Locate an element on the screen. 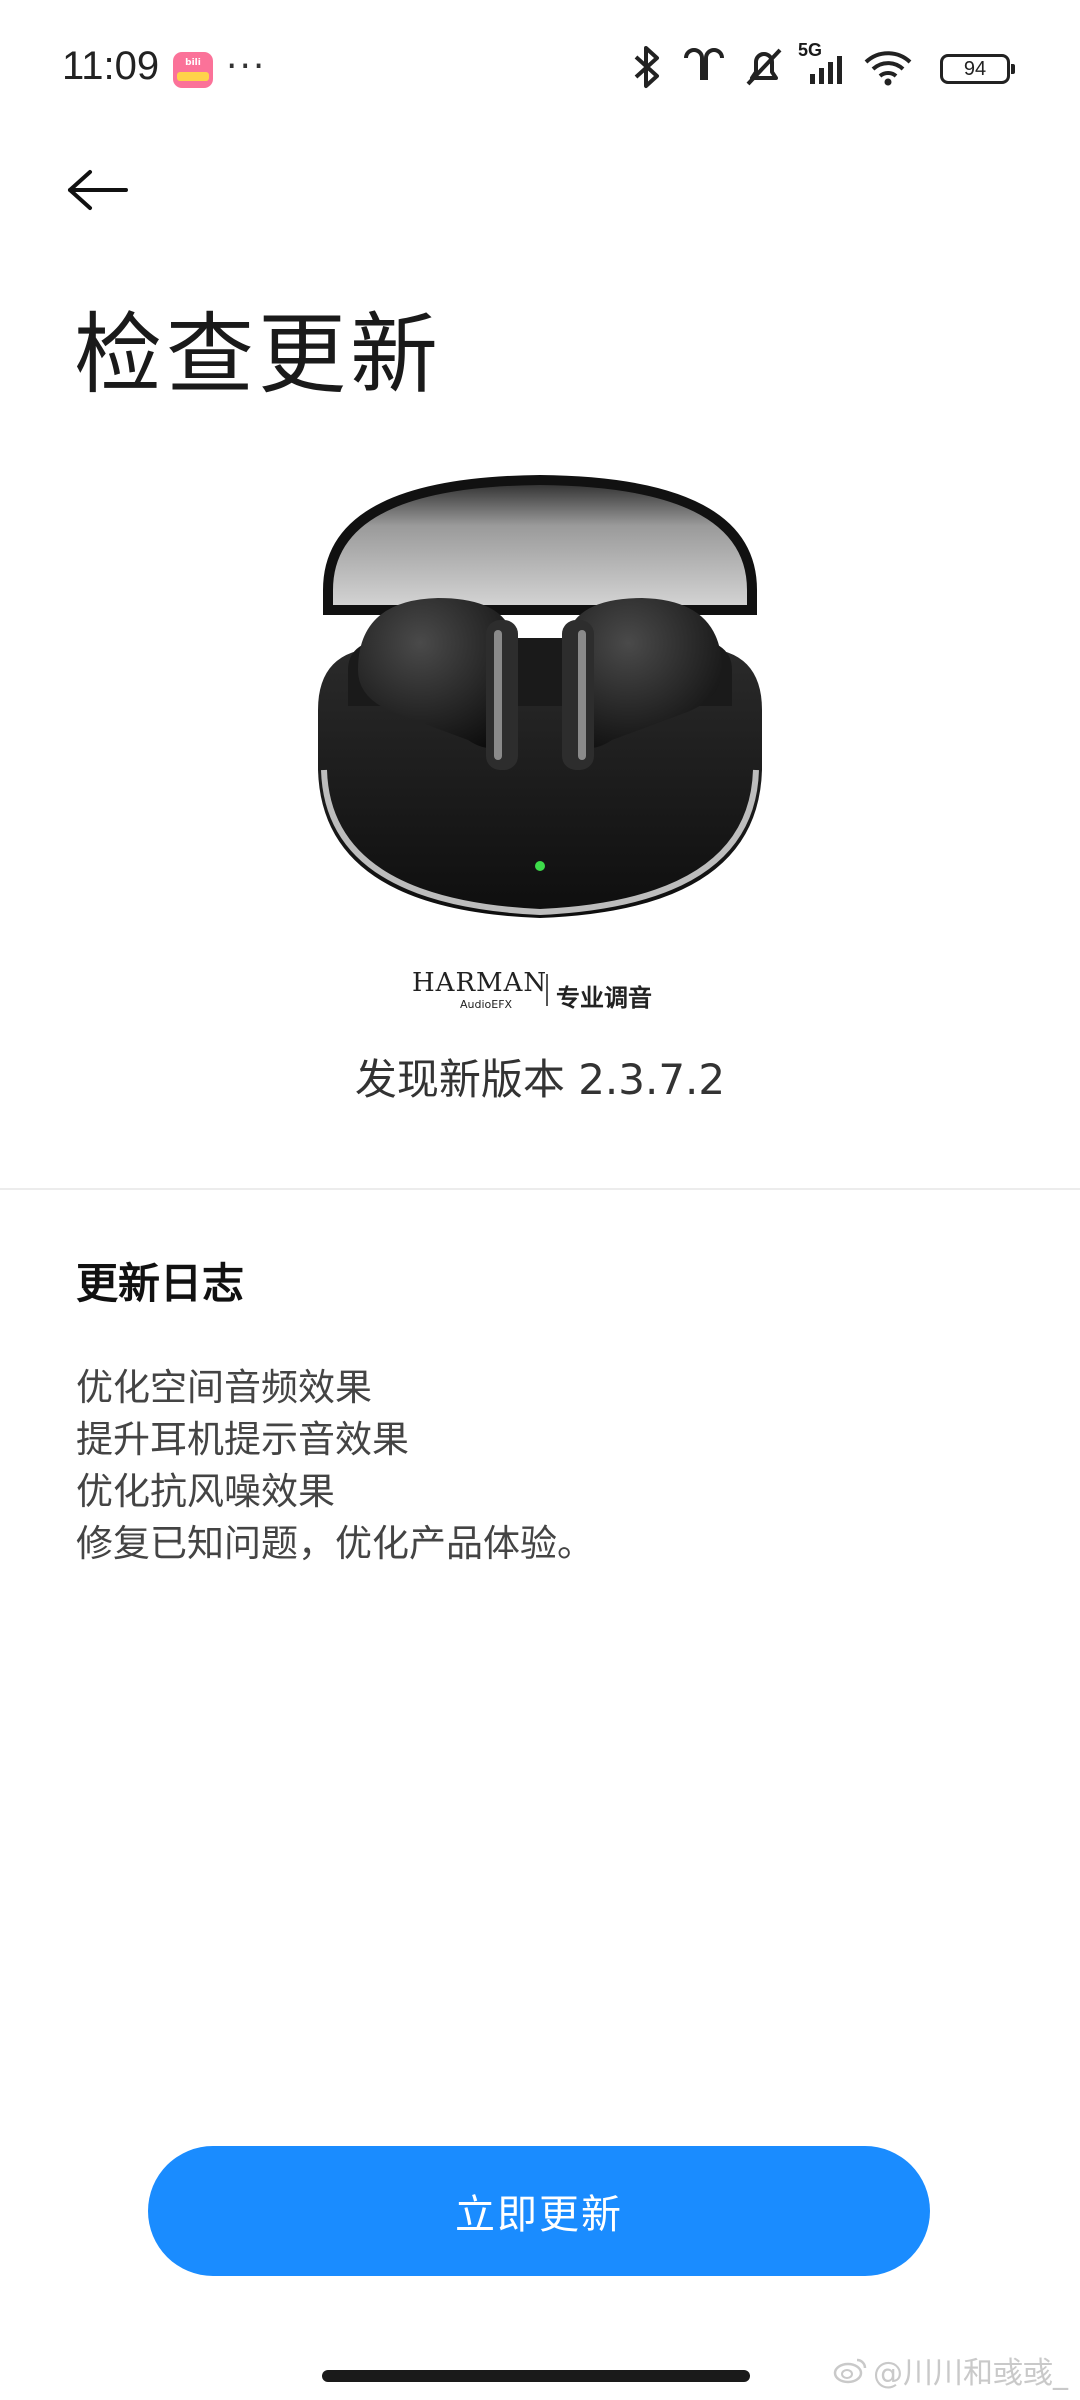 The height and width of the screenshot is (2400, 1080). status-bar: 11:09 bili ··· 5G 94 is located at coordinates (540, 70).